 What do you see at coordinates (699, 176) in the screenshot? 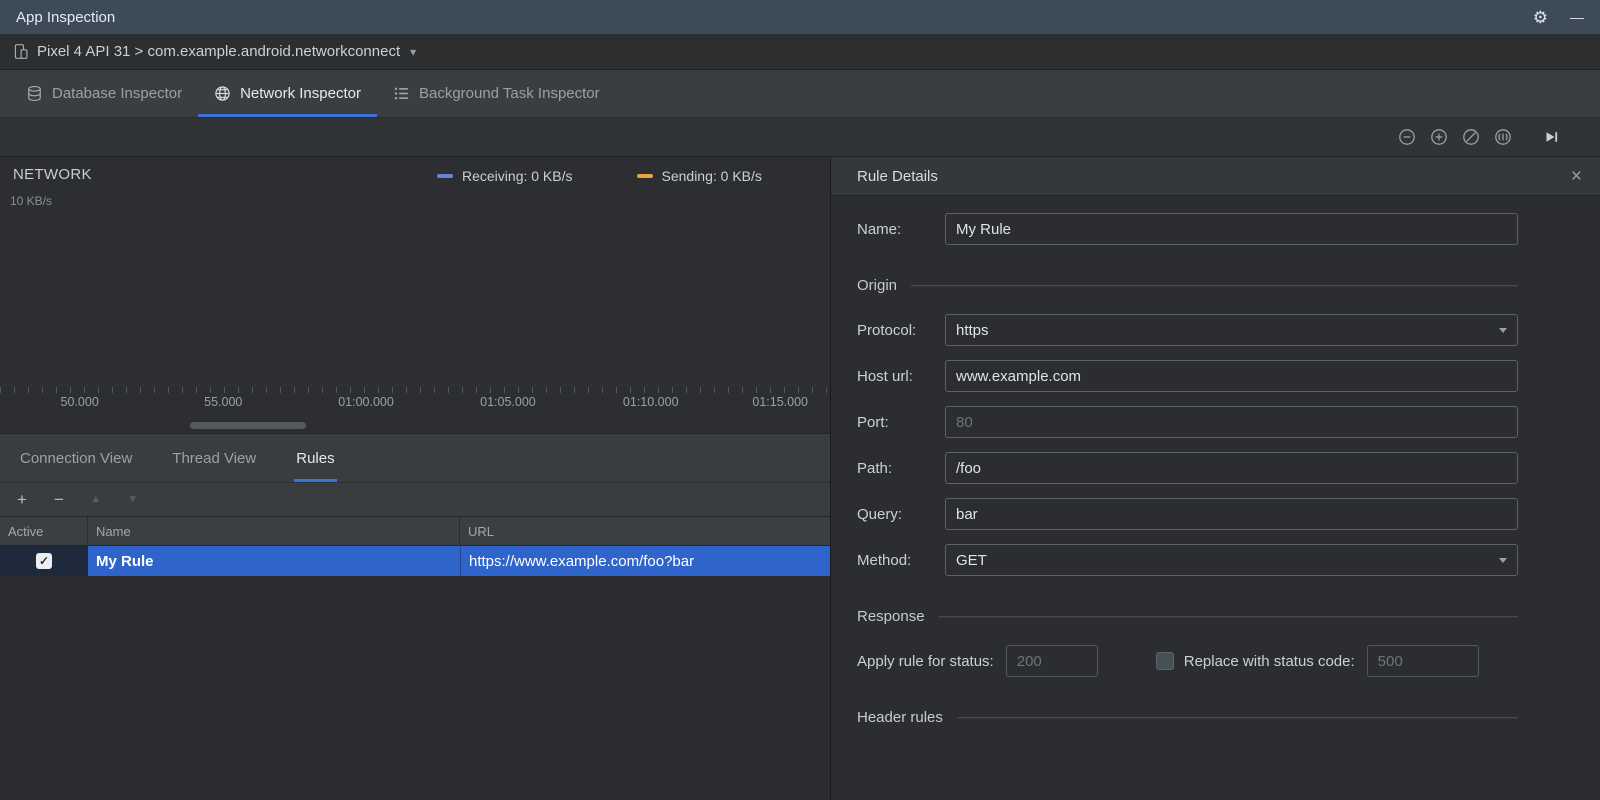
I see `legend-sending: Sending: 0 KB/s` at bounding box center [699, 176].